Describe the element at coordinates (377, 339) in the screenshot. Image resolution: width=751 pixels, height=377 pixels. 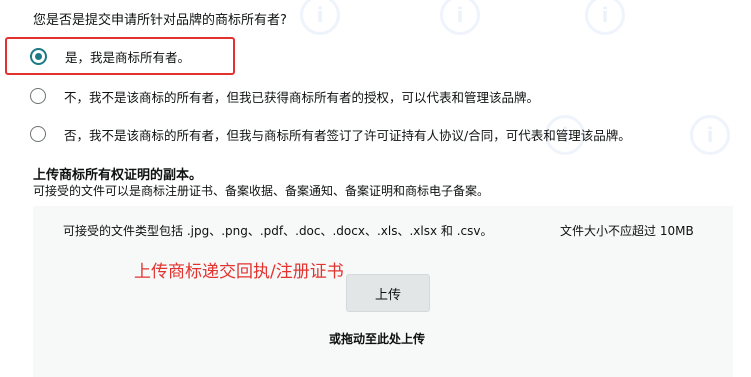
I see `drag-drop-hint: 或拖动至此处上传` at that location.